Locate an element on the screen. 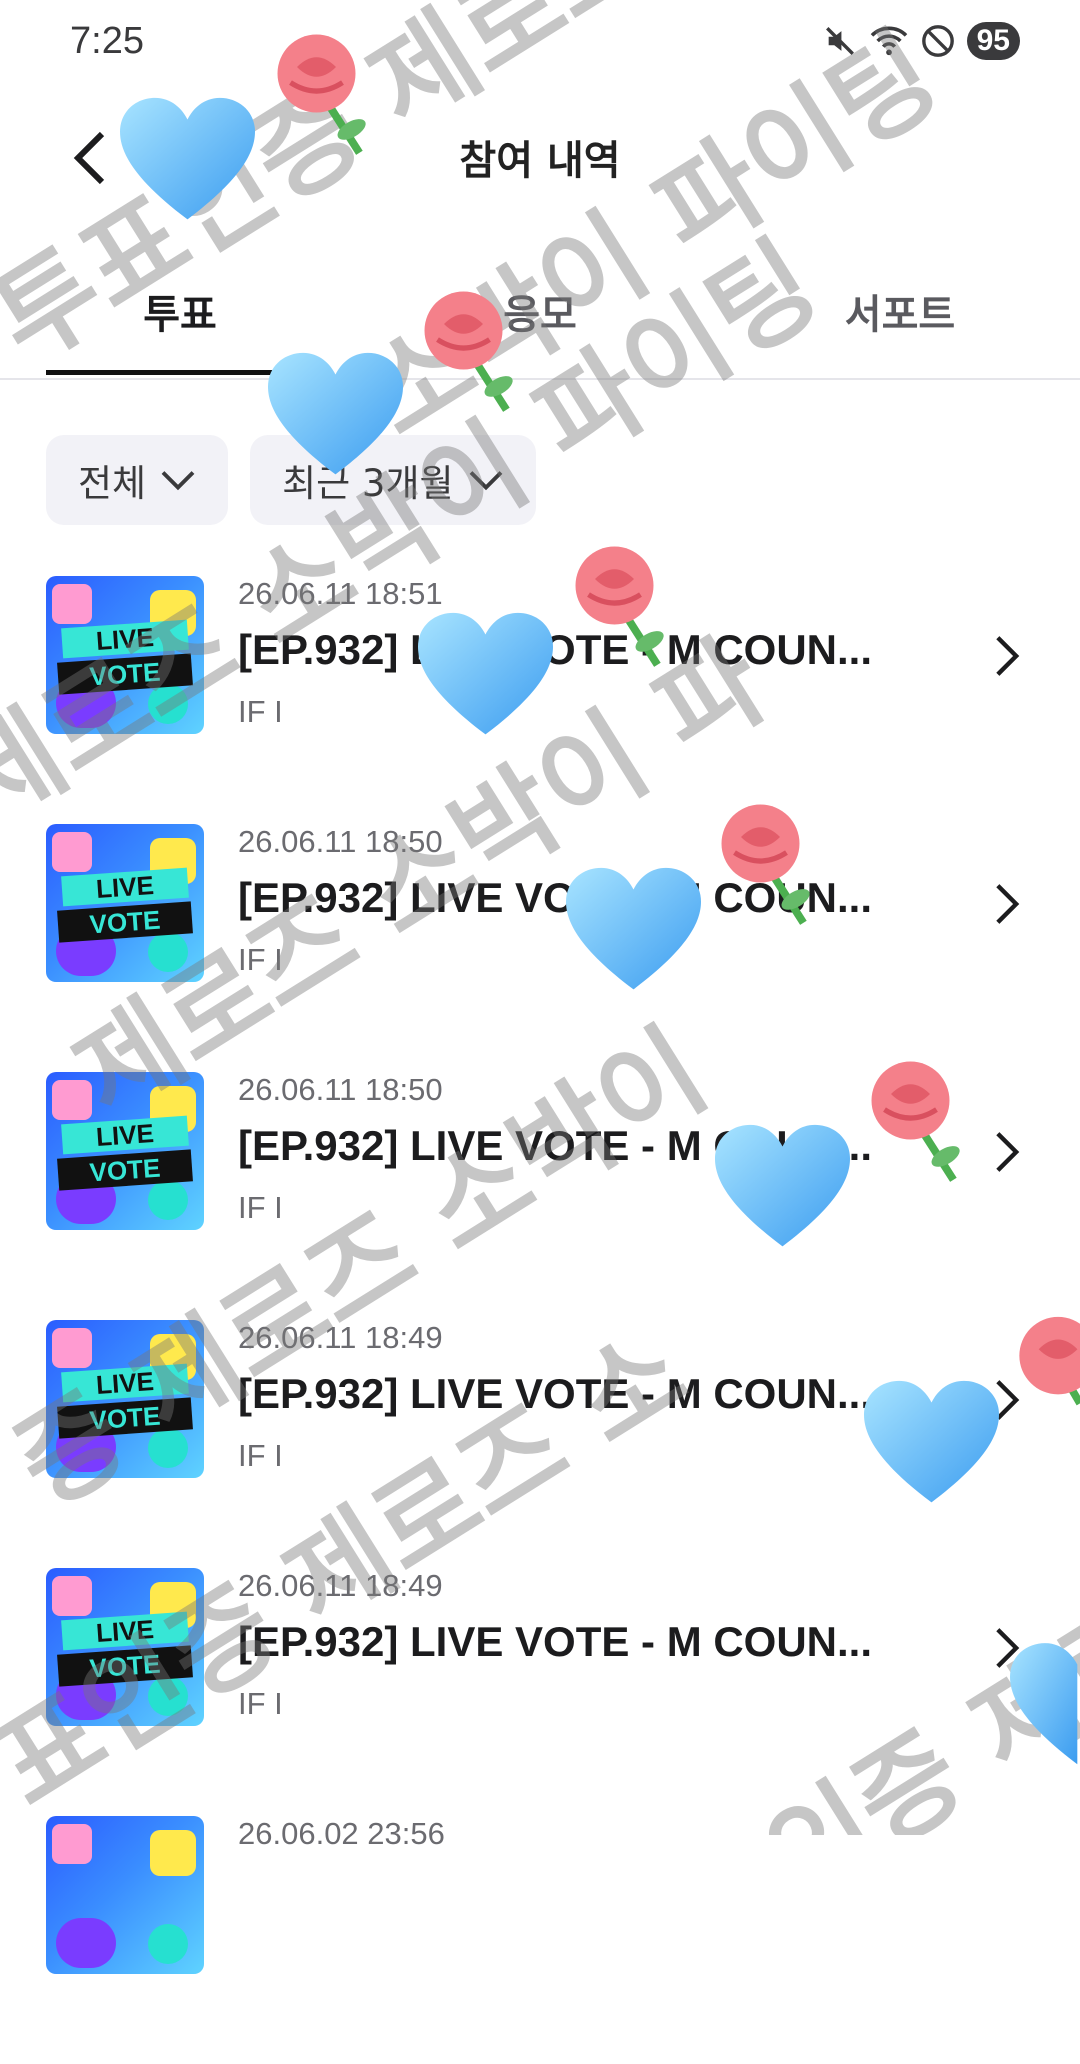 The image size is (1080, 2064). header: 참여 내역 is located at coordinates (540, 155).